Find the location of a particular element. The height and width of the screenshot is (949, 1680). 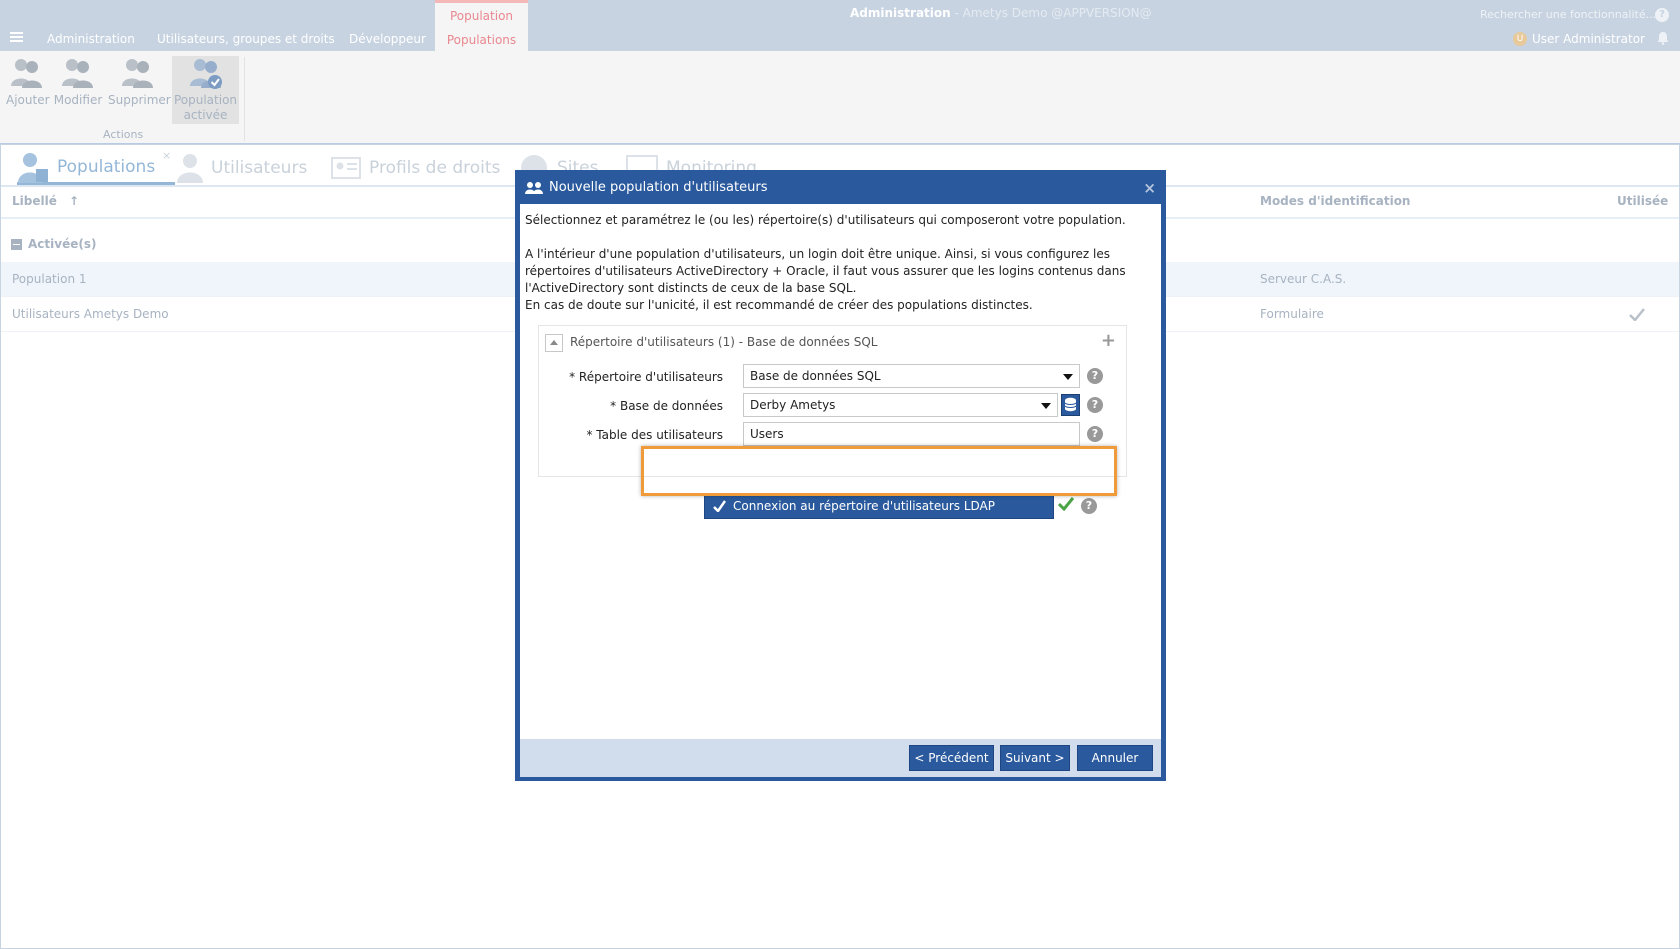

user-icon is located at coordinates (190, 168).